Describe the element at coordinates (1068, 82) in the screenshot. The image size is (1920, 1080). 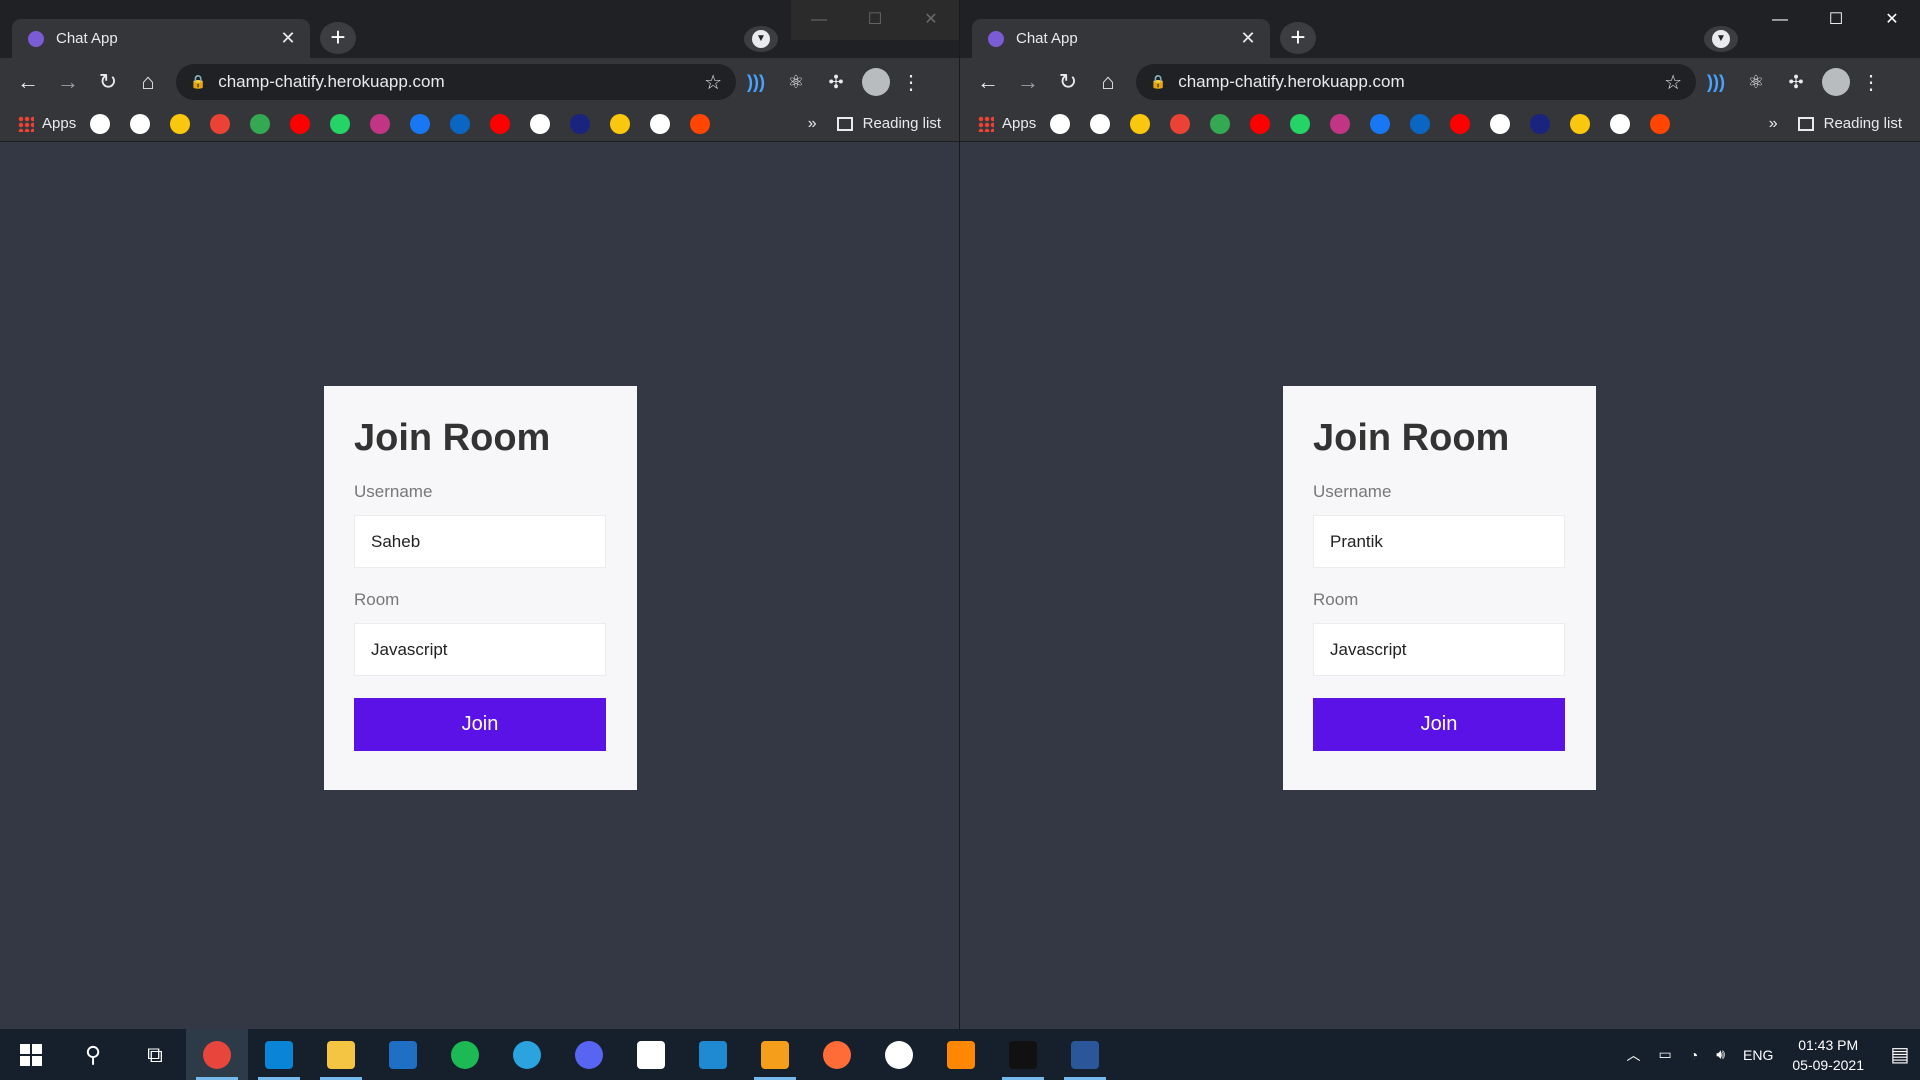
I see `reload-button: ↻` at that location.